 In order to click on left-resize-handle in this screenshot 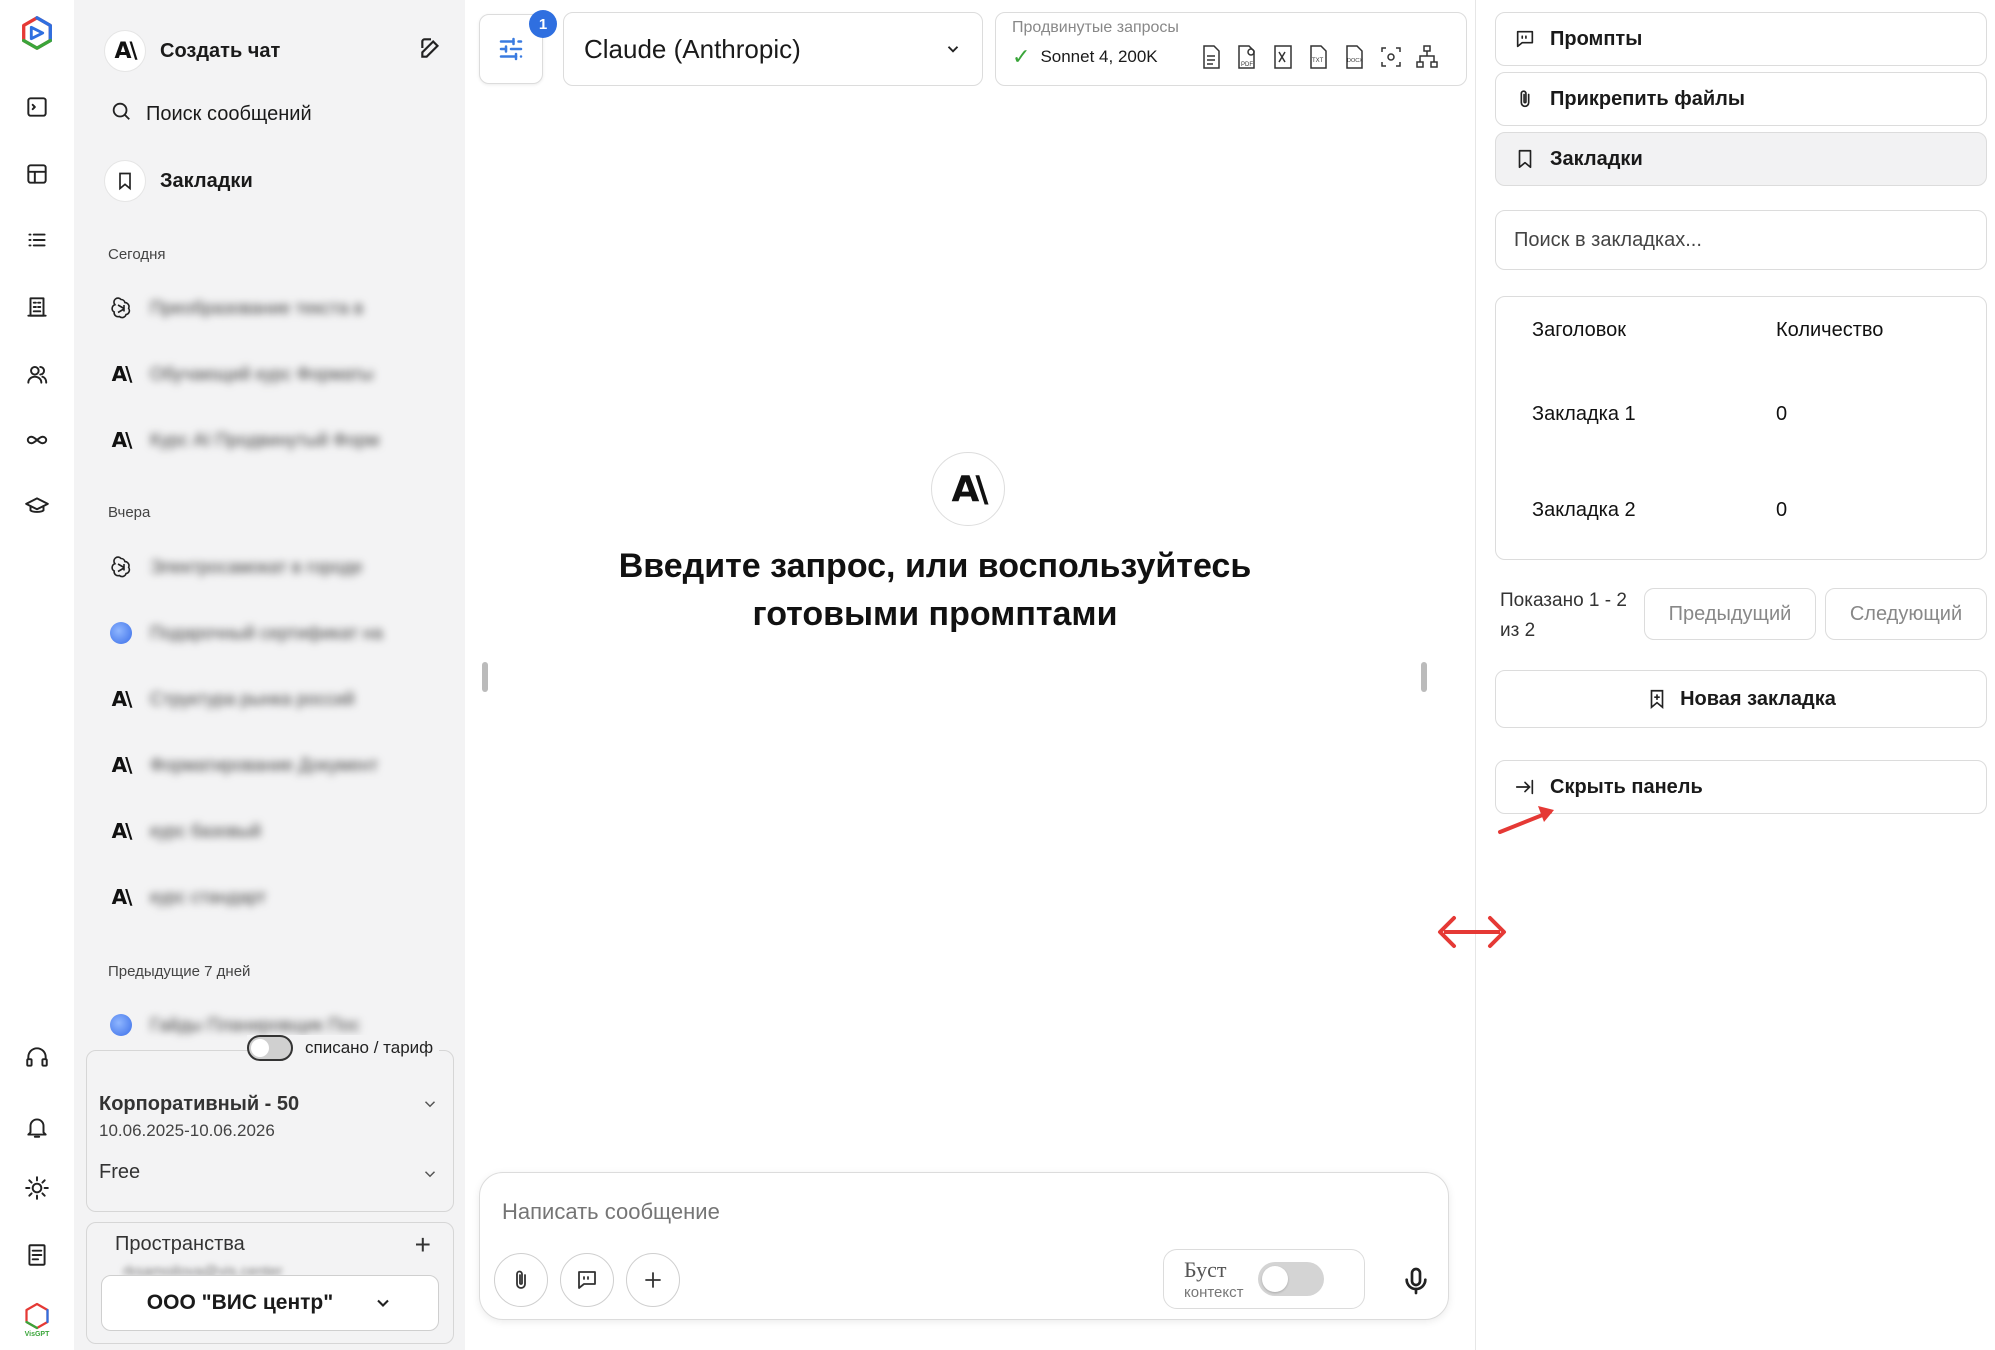, I will do `click(485, 677)`.